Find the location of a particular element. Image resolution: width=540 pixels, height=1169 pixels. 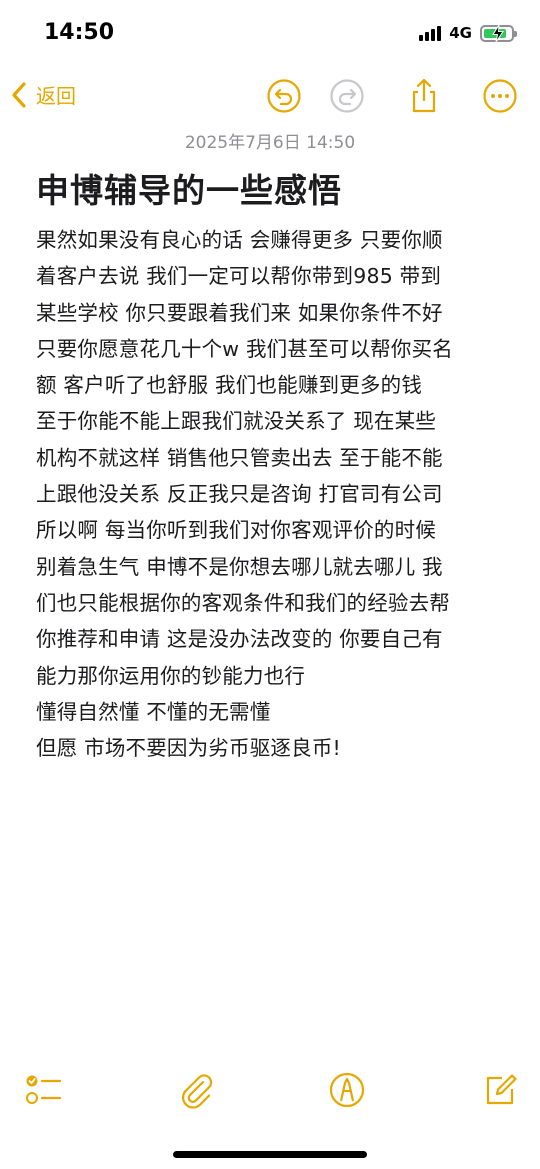

note-date: 2025年7月6日 14:50 is located at coordinates (270, 143).